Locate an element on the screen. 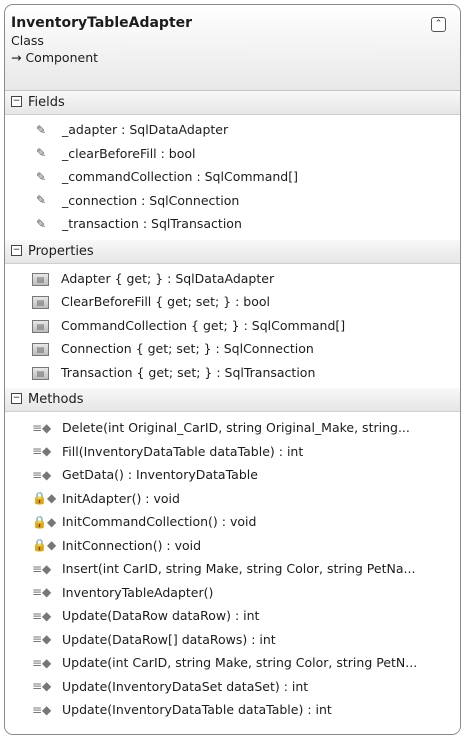  method-label: InitConnection() : void is located at coordinates (132, 545).